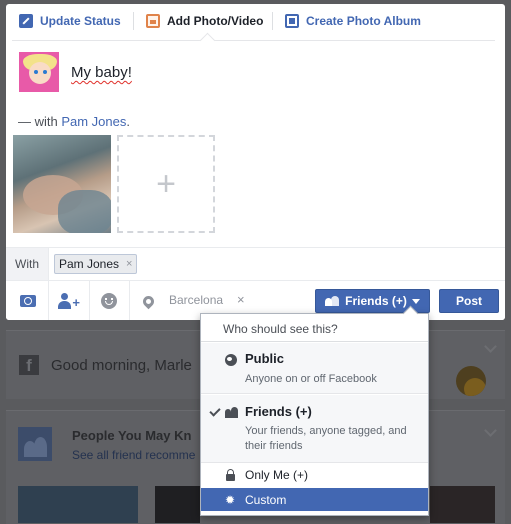  I want to click on remove-location-icon: ×, so click(241, 299).